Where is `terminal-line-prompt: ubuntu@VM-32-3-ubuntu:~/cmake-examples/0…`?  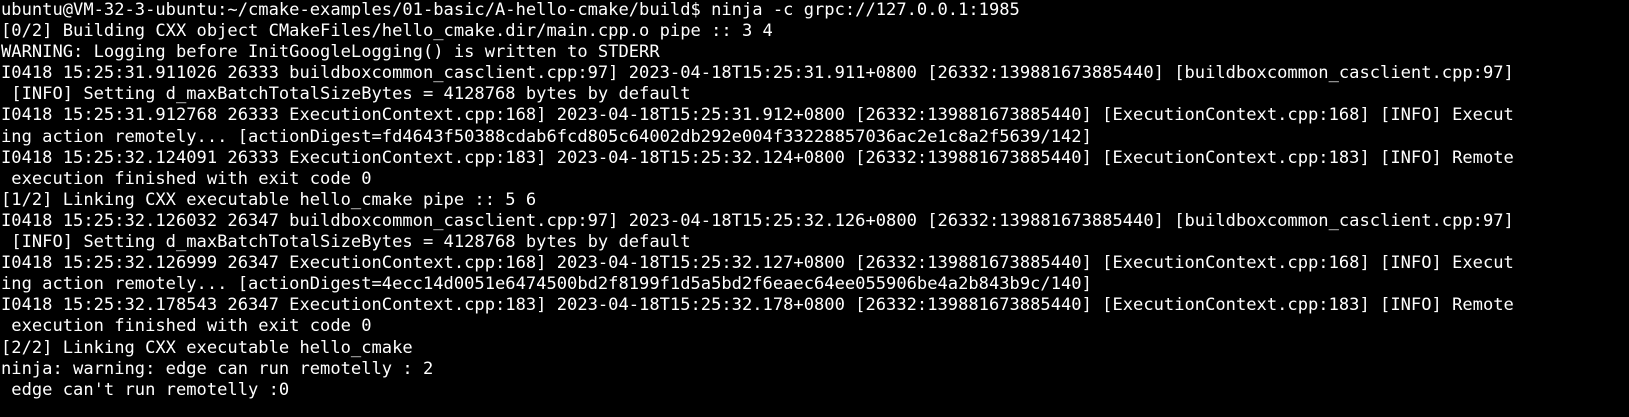
terminal-line-prompt: ubuntu@VM-32-3-ubuntu:~/cmake-examples/0… is located at coordinates (510, 10).